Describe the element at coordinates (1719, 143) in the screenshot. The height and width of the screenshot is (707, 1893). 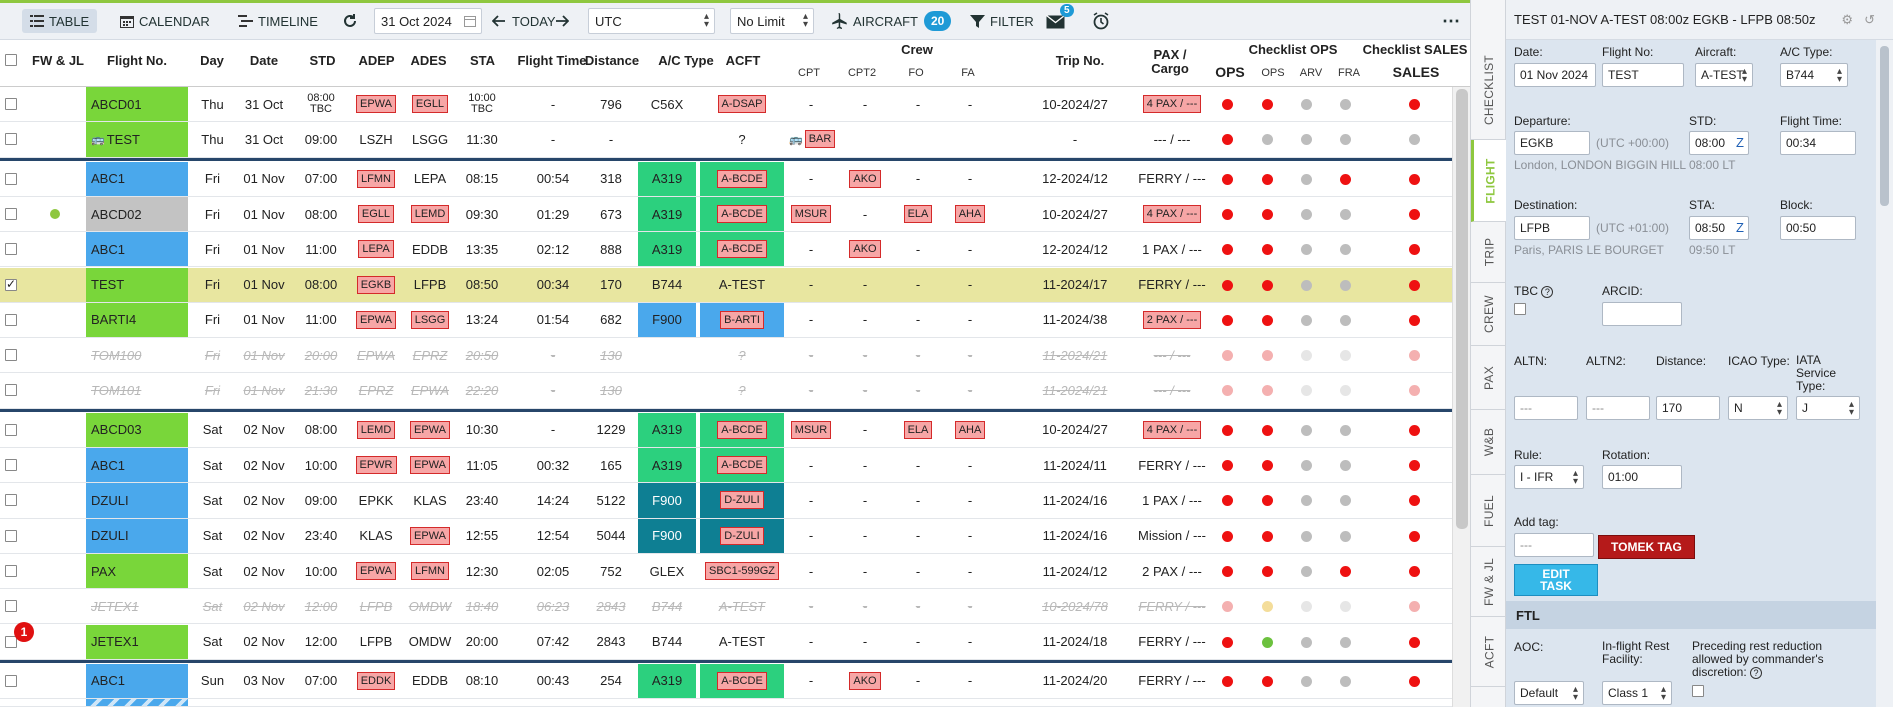
I see `std-field: 08:00 Z` at that location.